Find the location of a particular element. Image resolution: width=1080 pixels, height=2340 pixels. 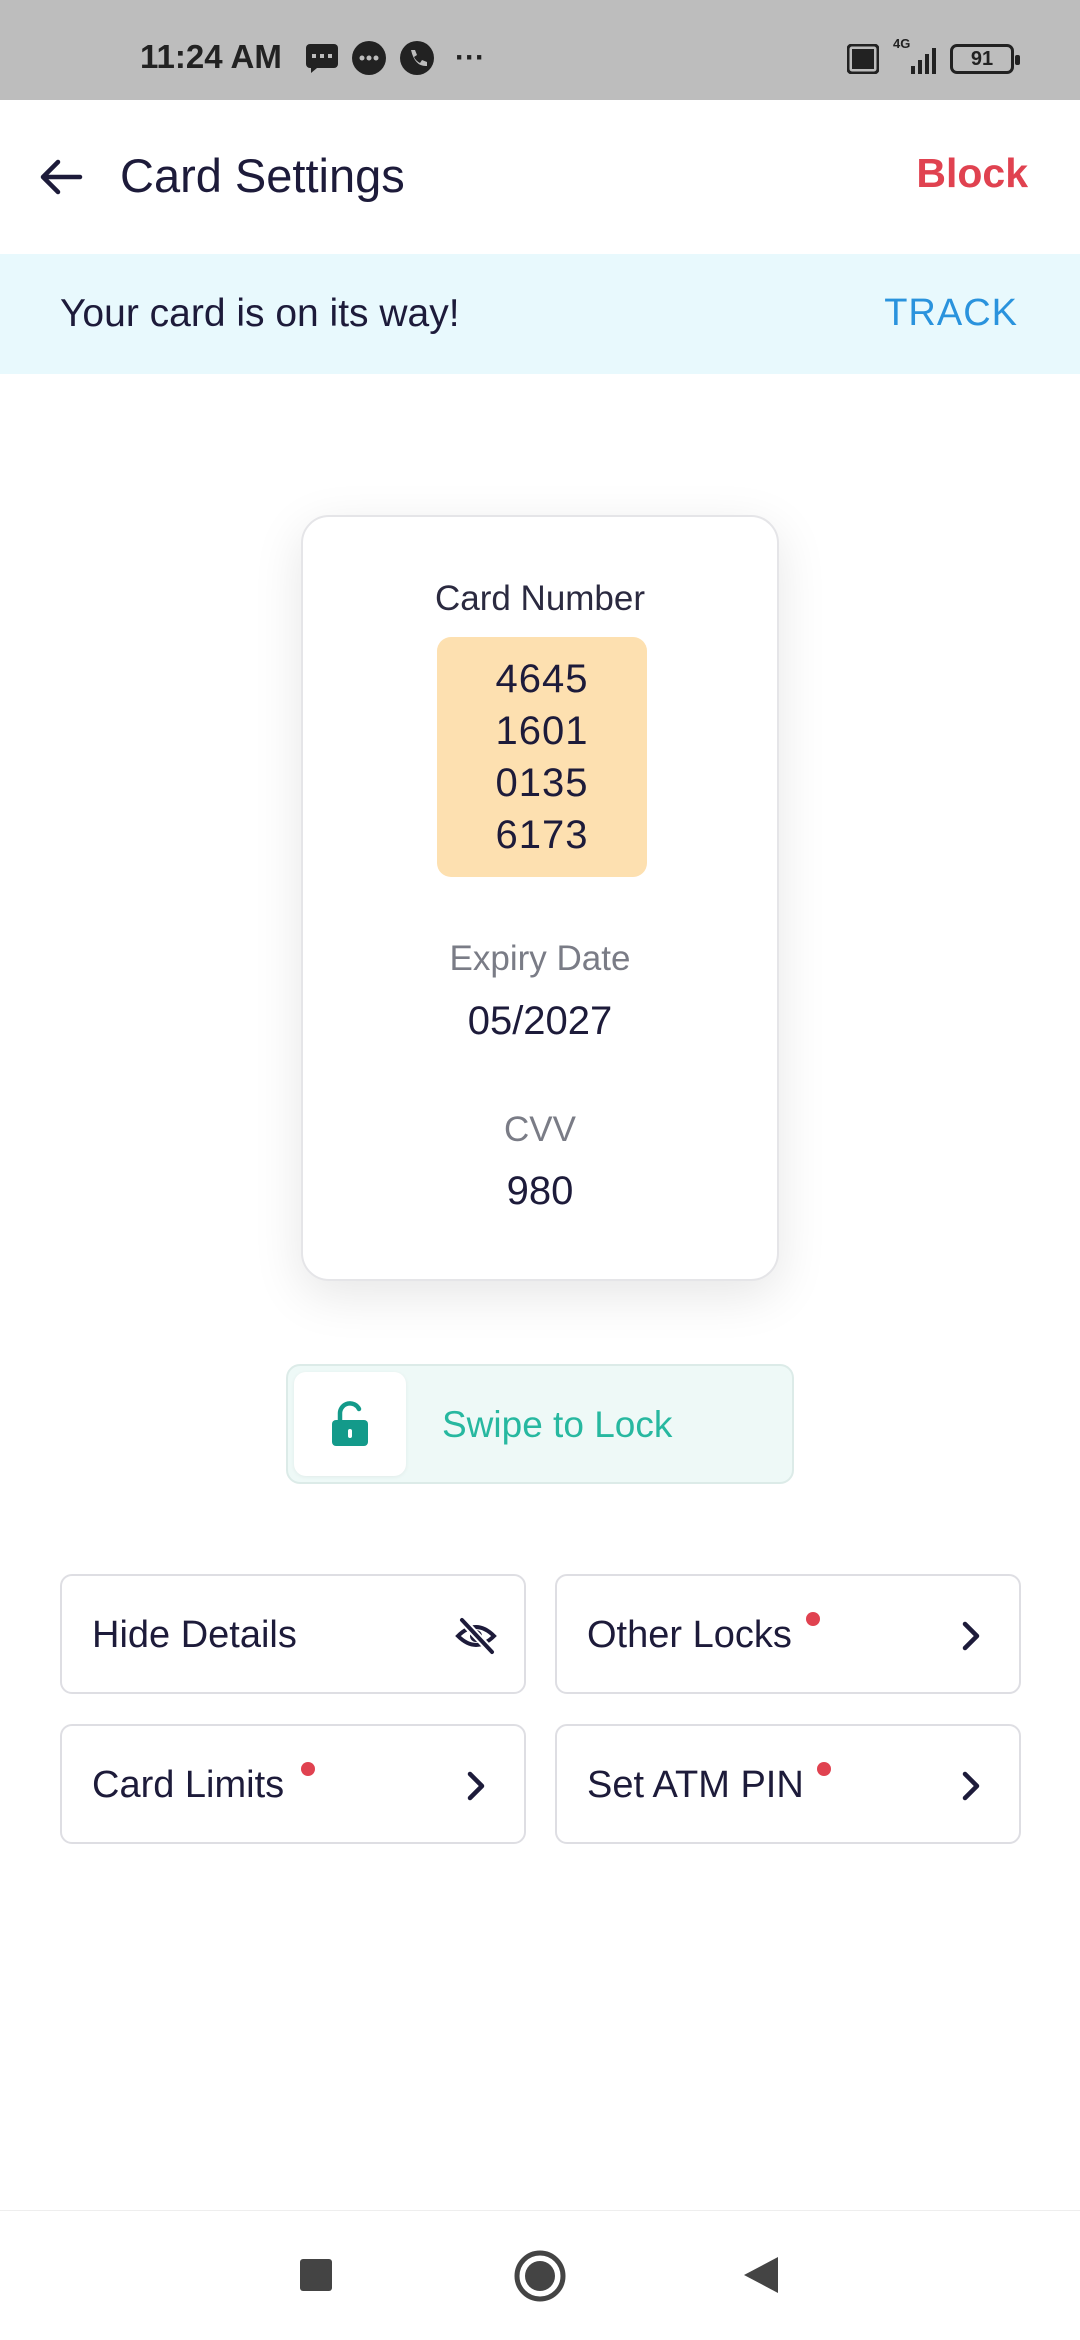

battery-icon: 91 is located at coordinates (985, 59).